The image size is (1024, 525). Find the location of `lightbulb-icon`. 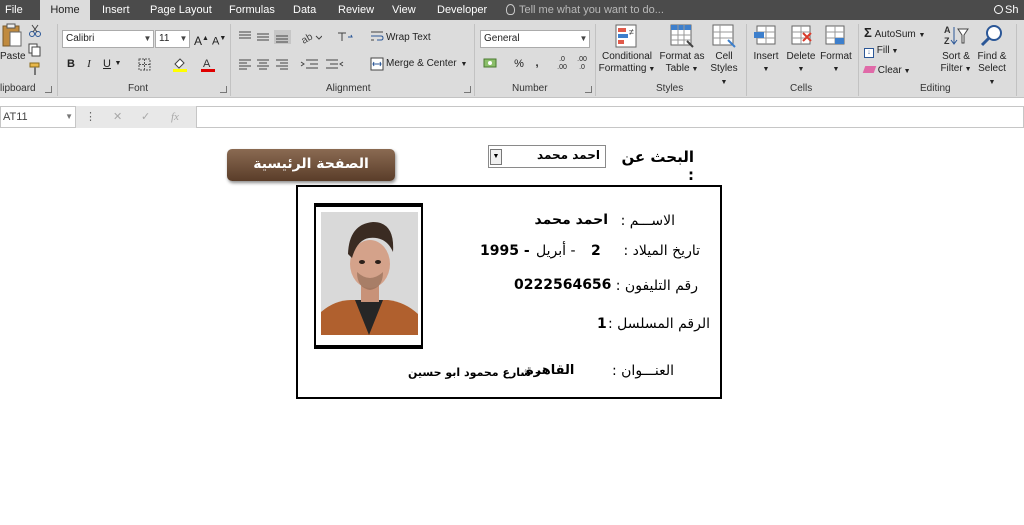

lightbulb-icon is located at coordinates (510, 9).